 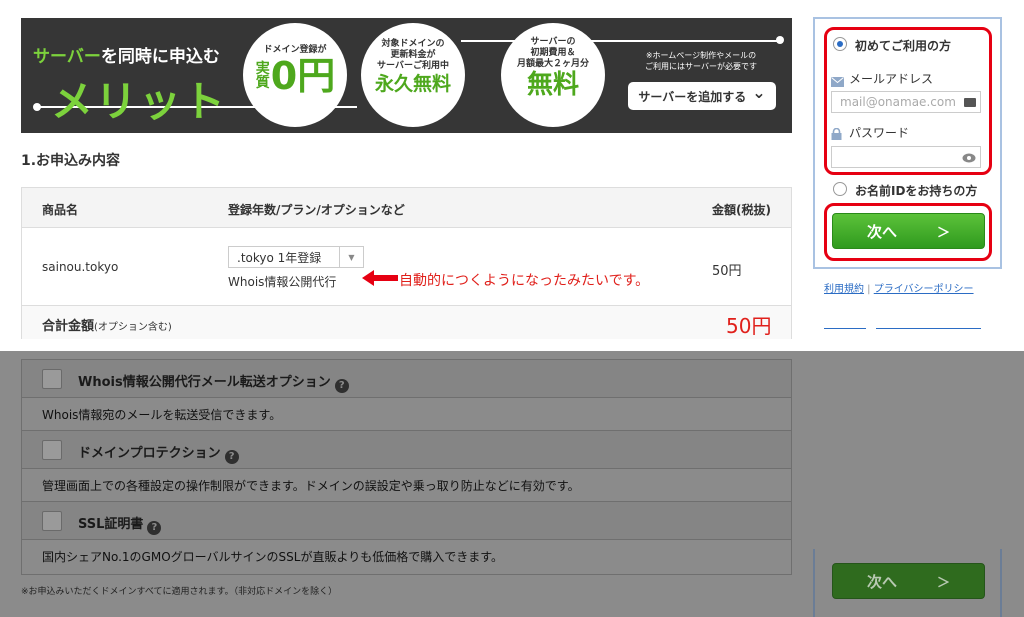 What do you see at coordinates (126, 57) in the screenshot?
I see `banner-subtitle: サーバーを同時に申込む` at bounding box center [126, 57].